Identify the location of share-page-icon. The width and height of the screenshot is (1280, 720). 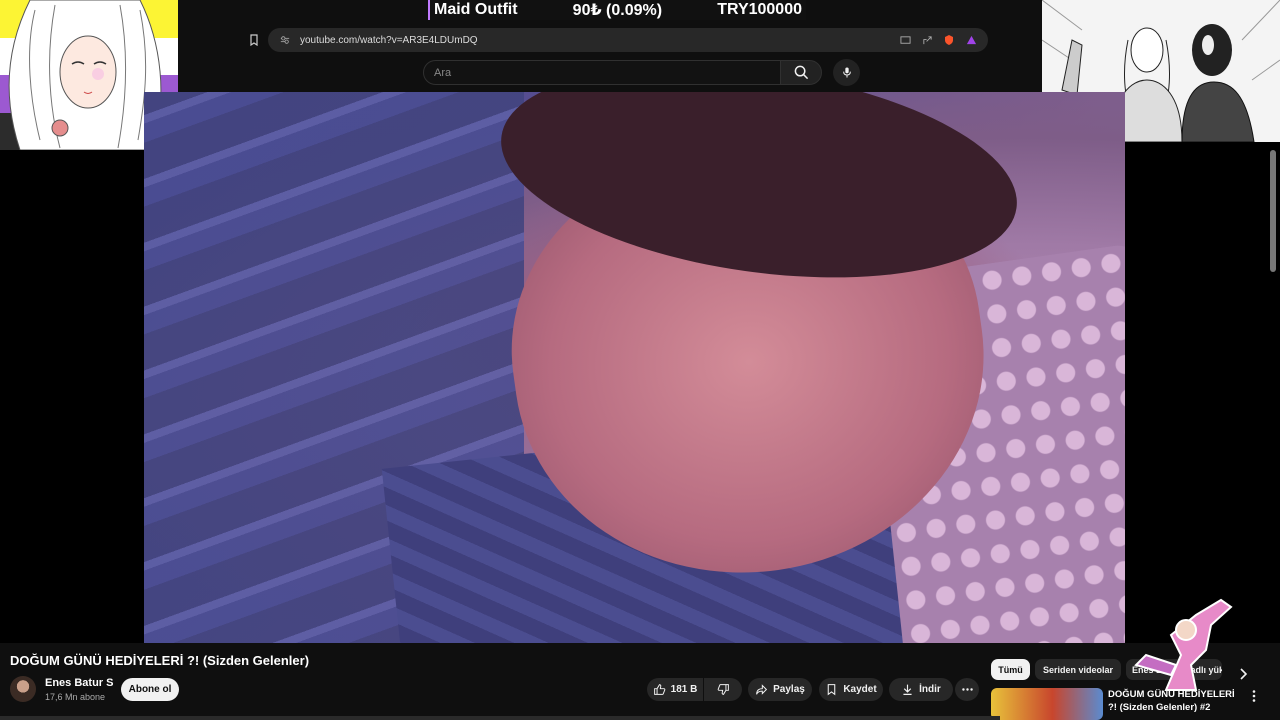
(927, 40).